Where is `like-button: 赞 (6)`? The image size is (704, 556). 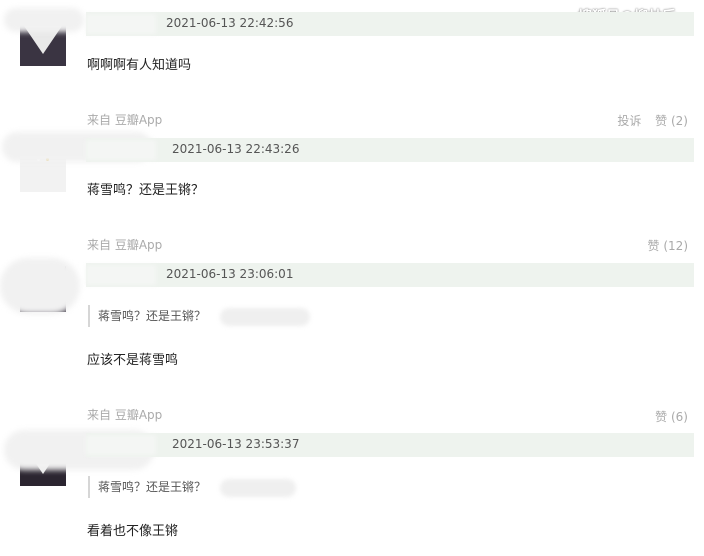
like-button: 赞 (6) is located at coordinates (671, 417).